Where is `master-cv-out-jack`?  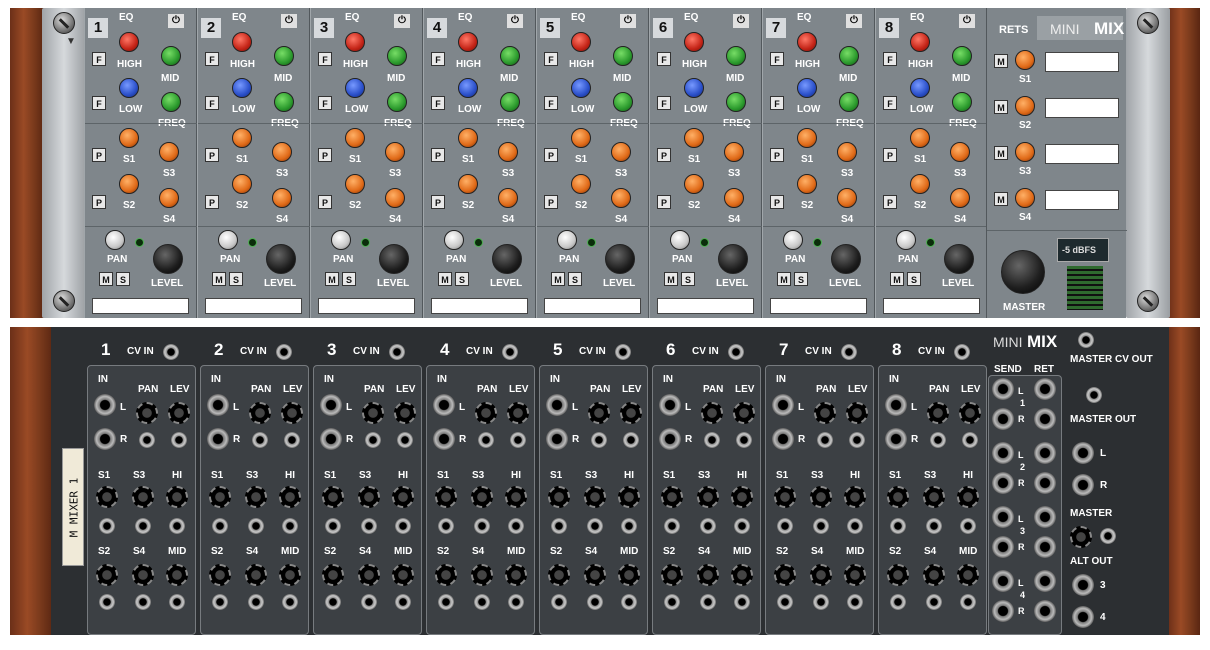 master-cv-out-jack is located at coordinates (1086, 340).